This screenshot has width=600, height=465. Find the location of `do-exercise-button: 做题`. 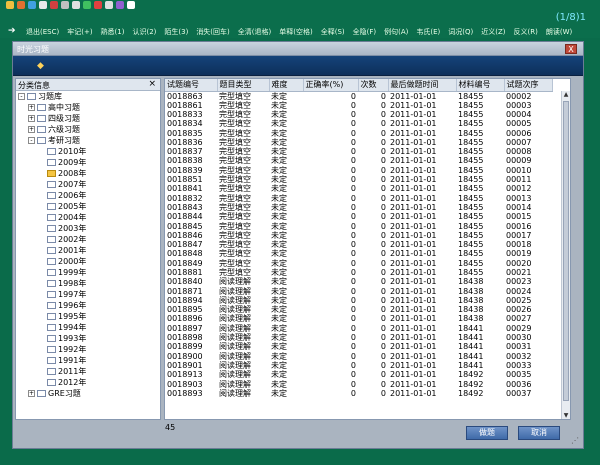

do-exercise-button: 做题 is located at coordinates (487, 433).